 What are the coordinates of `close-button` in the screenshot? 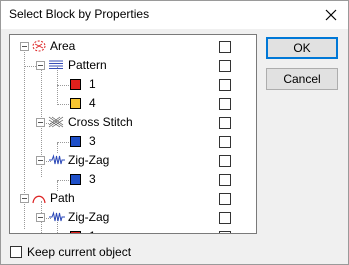 It's located at (331, 15).